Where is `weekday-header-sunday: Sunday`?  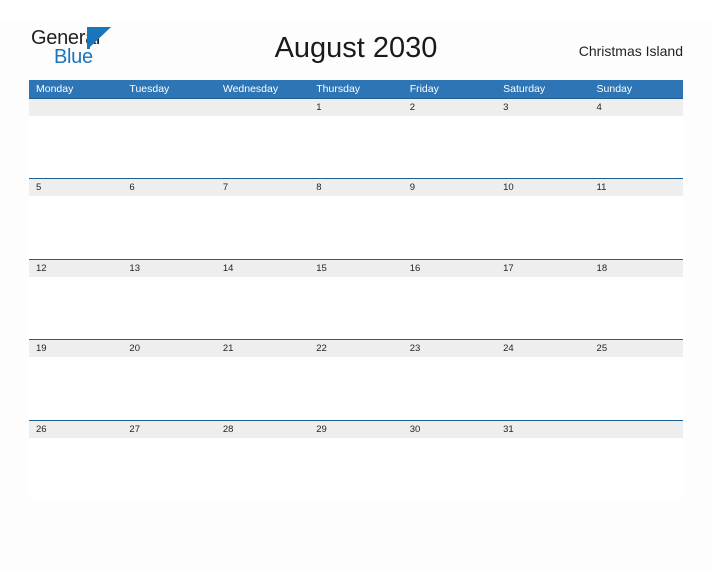
weekday-header-sunday: Sunday is located at coordinates (614, 89).